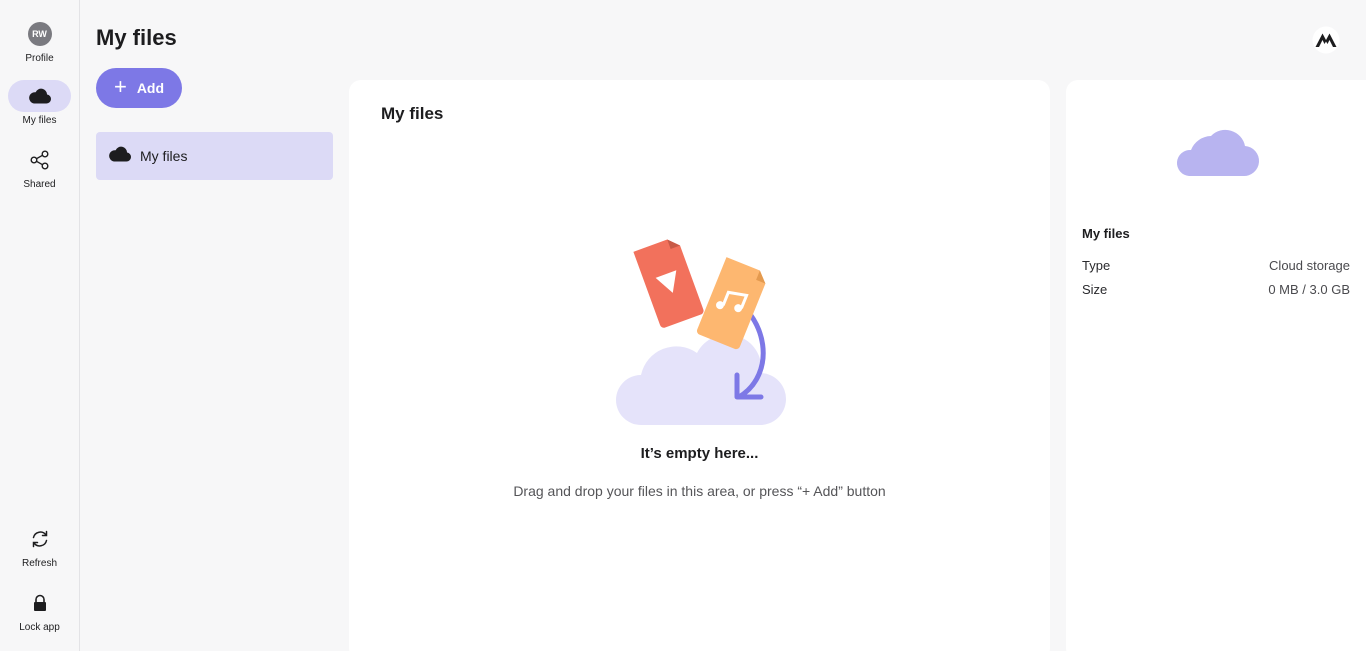 Image resolution: width=1366 pixels, height=651 pixels. Describe the element at coordinates (39, 563) in the screenshot. I see `rail-label-refresh: Refresh` at that location.